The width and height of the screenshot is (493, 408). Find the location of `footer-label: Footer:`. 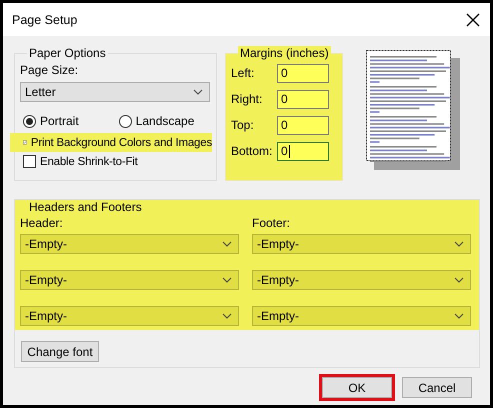

footer-label: Footer: is located at coordinates (272, 223).